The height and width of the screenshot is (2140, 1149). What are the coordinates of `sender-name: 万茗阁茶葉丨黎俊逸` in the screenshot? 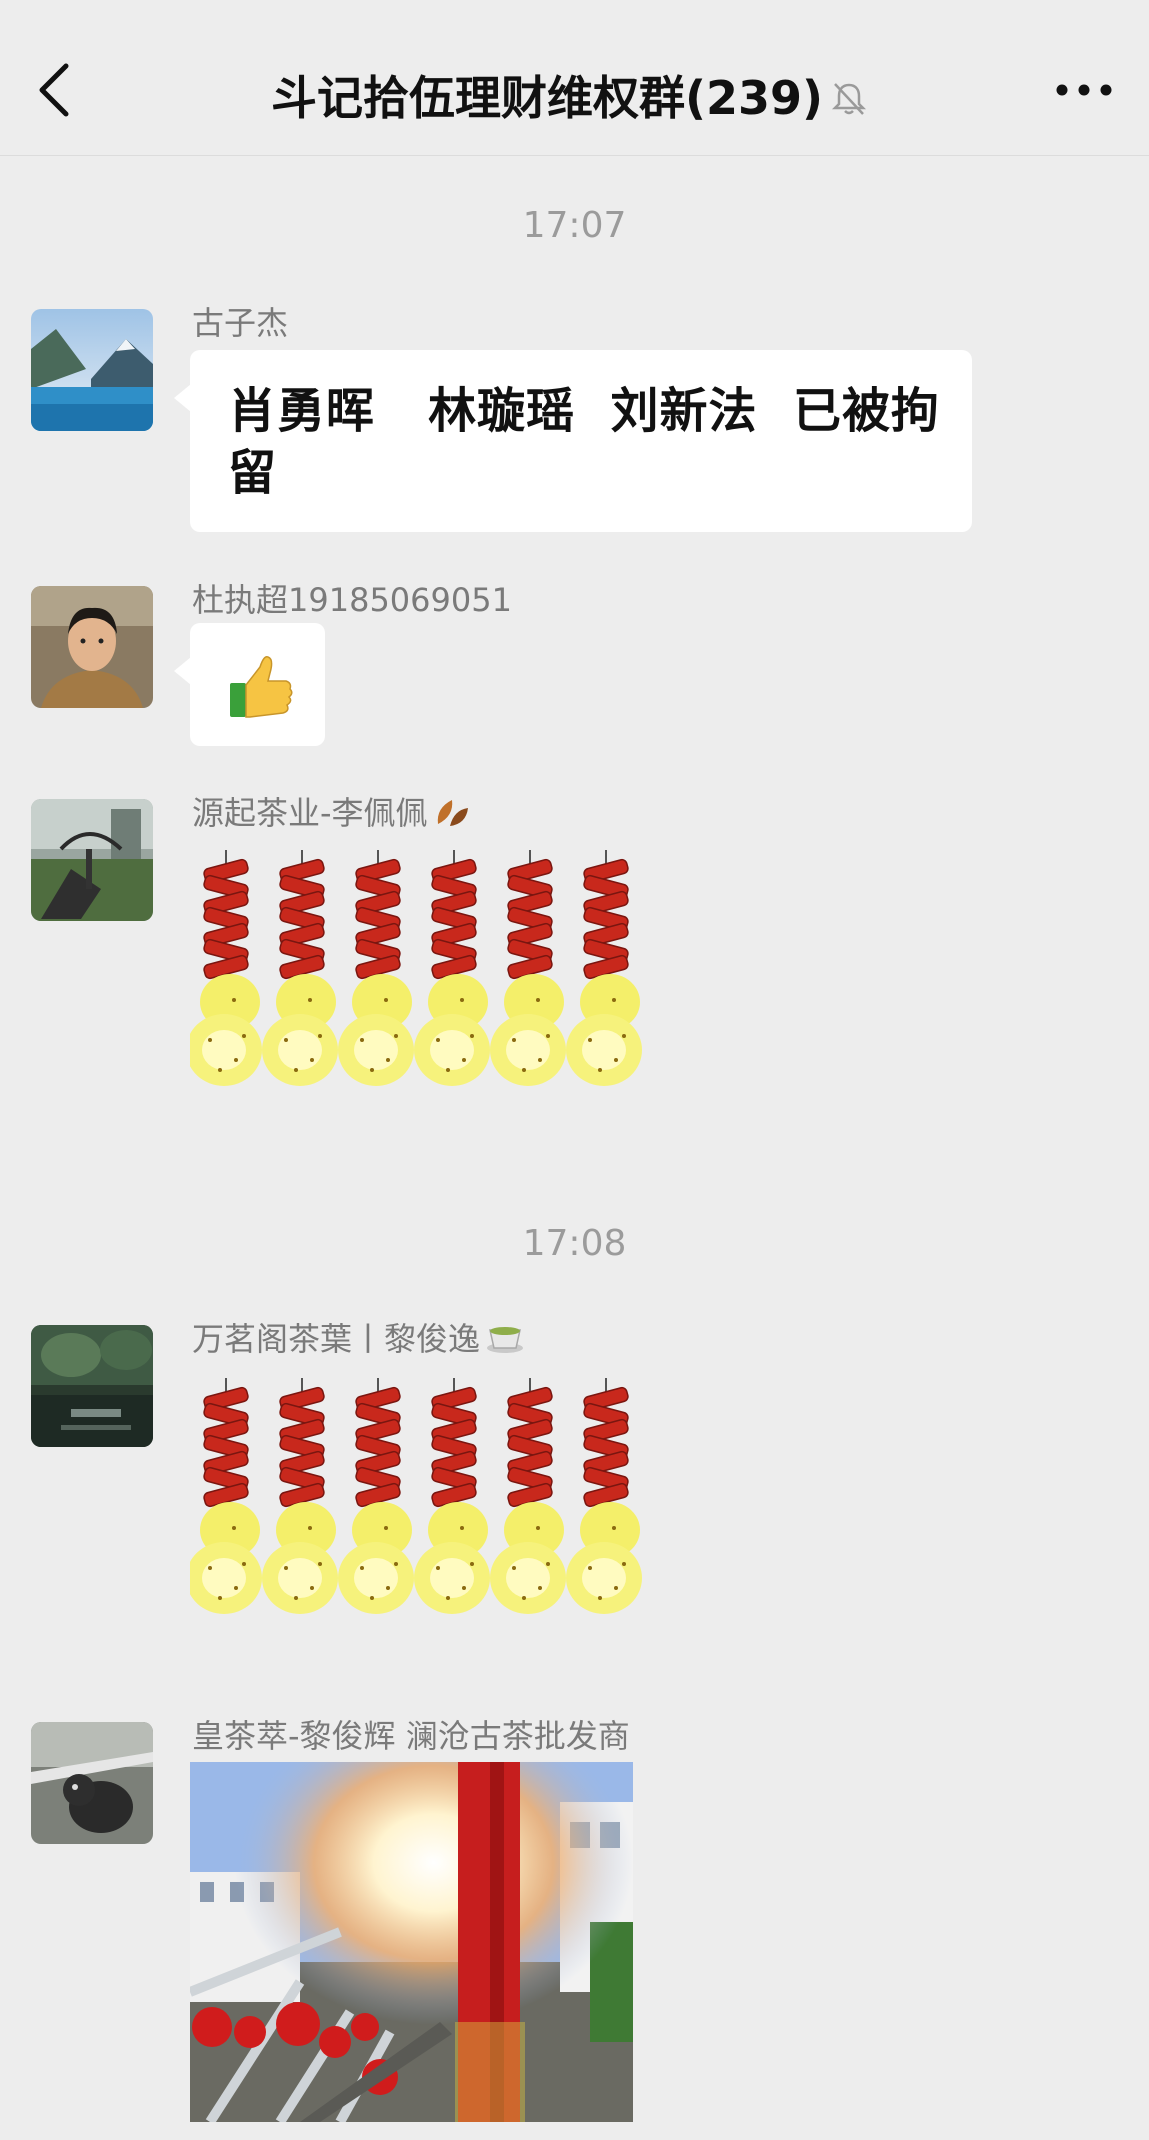 It's located at (359, 1337).